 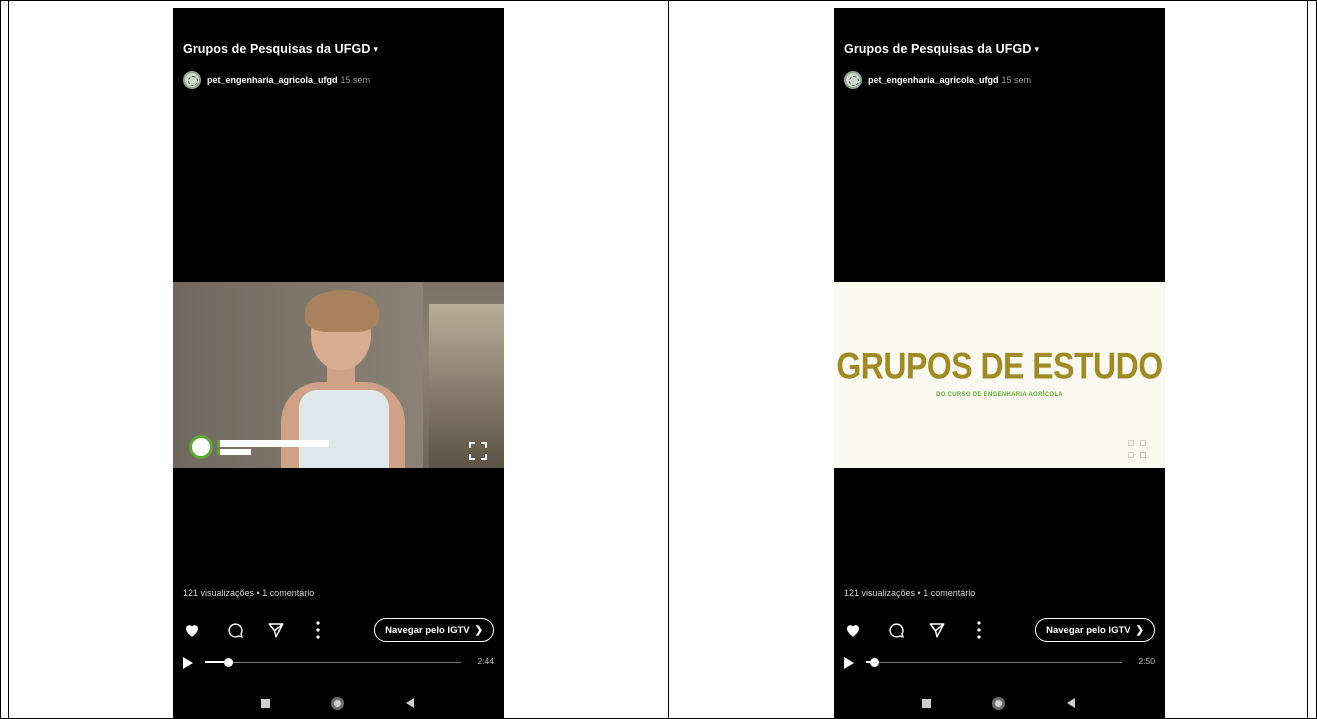 I want to click on video-progress: 2:50, so click(x=999, y=663).